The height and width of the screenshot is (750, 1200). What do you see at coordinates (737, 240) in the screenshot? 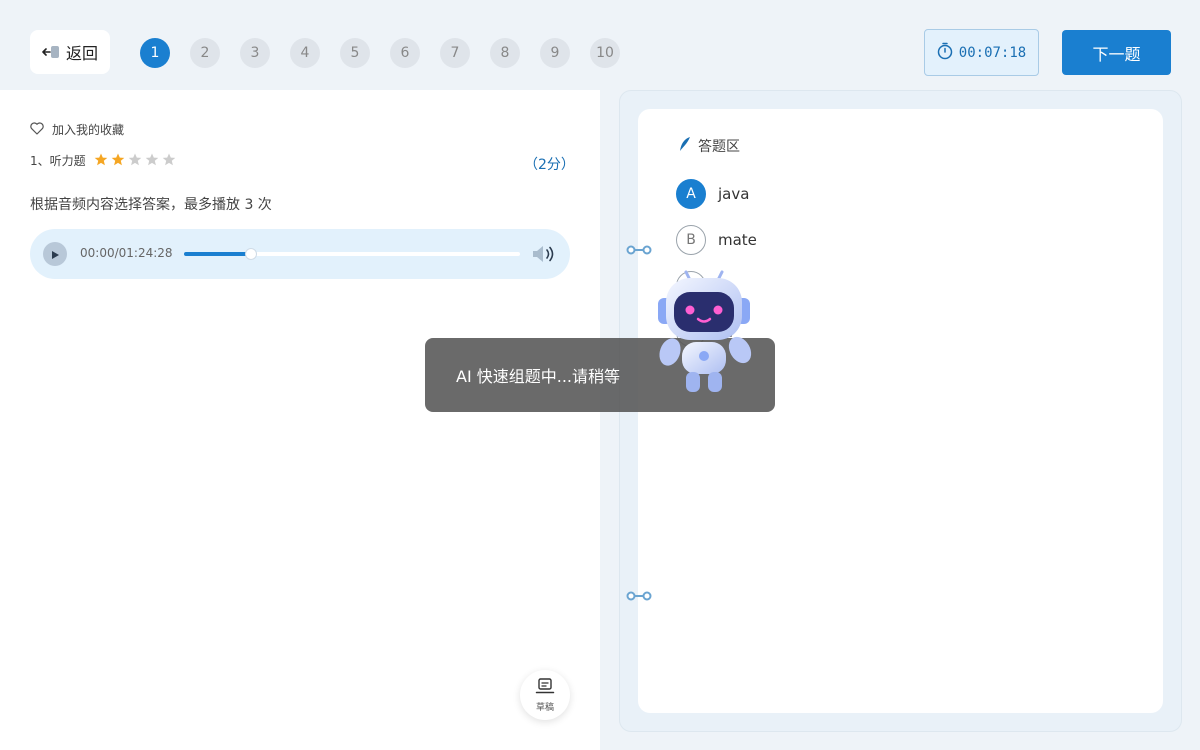
I see `option-text: mate` at bounding box center [737, 240].